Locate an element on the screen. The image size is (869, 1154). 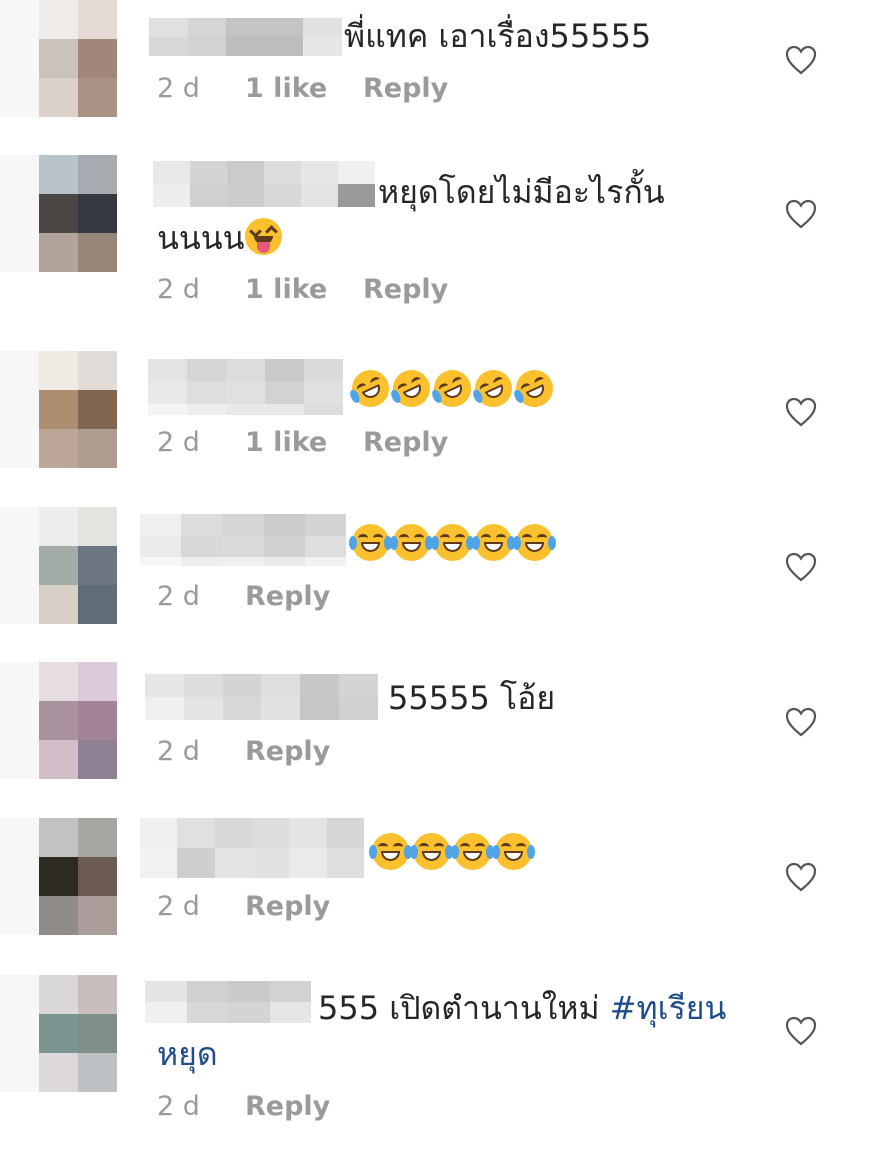
comment-text-continued: หยุด is located at coordinates (187, 1054).